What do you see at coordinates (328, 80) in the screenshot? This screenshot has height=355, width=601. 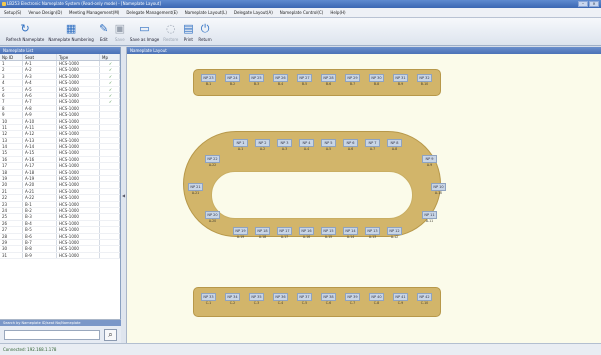 I see `nameplate-seat: NP 28 B-6` at bounding box center [328, 80].